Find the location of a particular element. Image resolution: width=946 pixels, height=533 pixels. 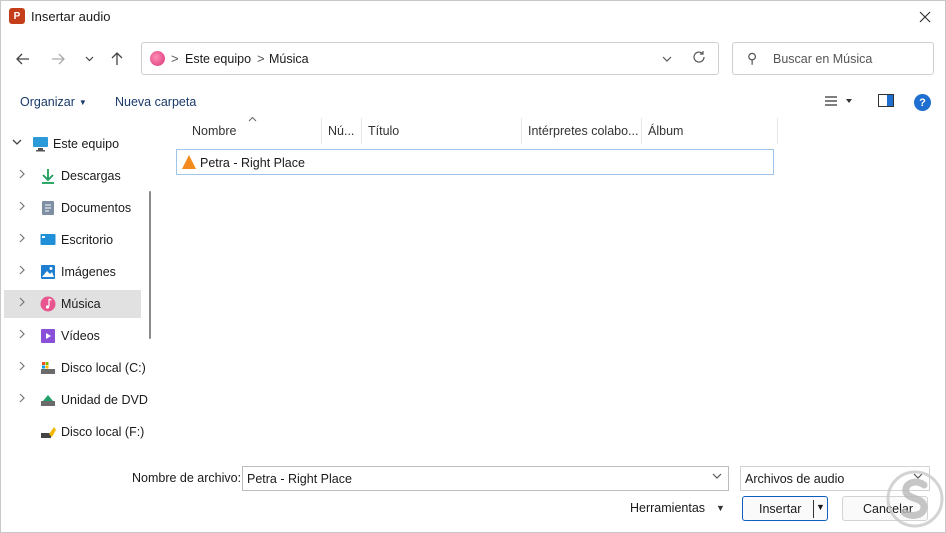

search-icon: ⚲ is located at coordinates (752, 58).